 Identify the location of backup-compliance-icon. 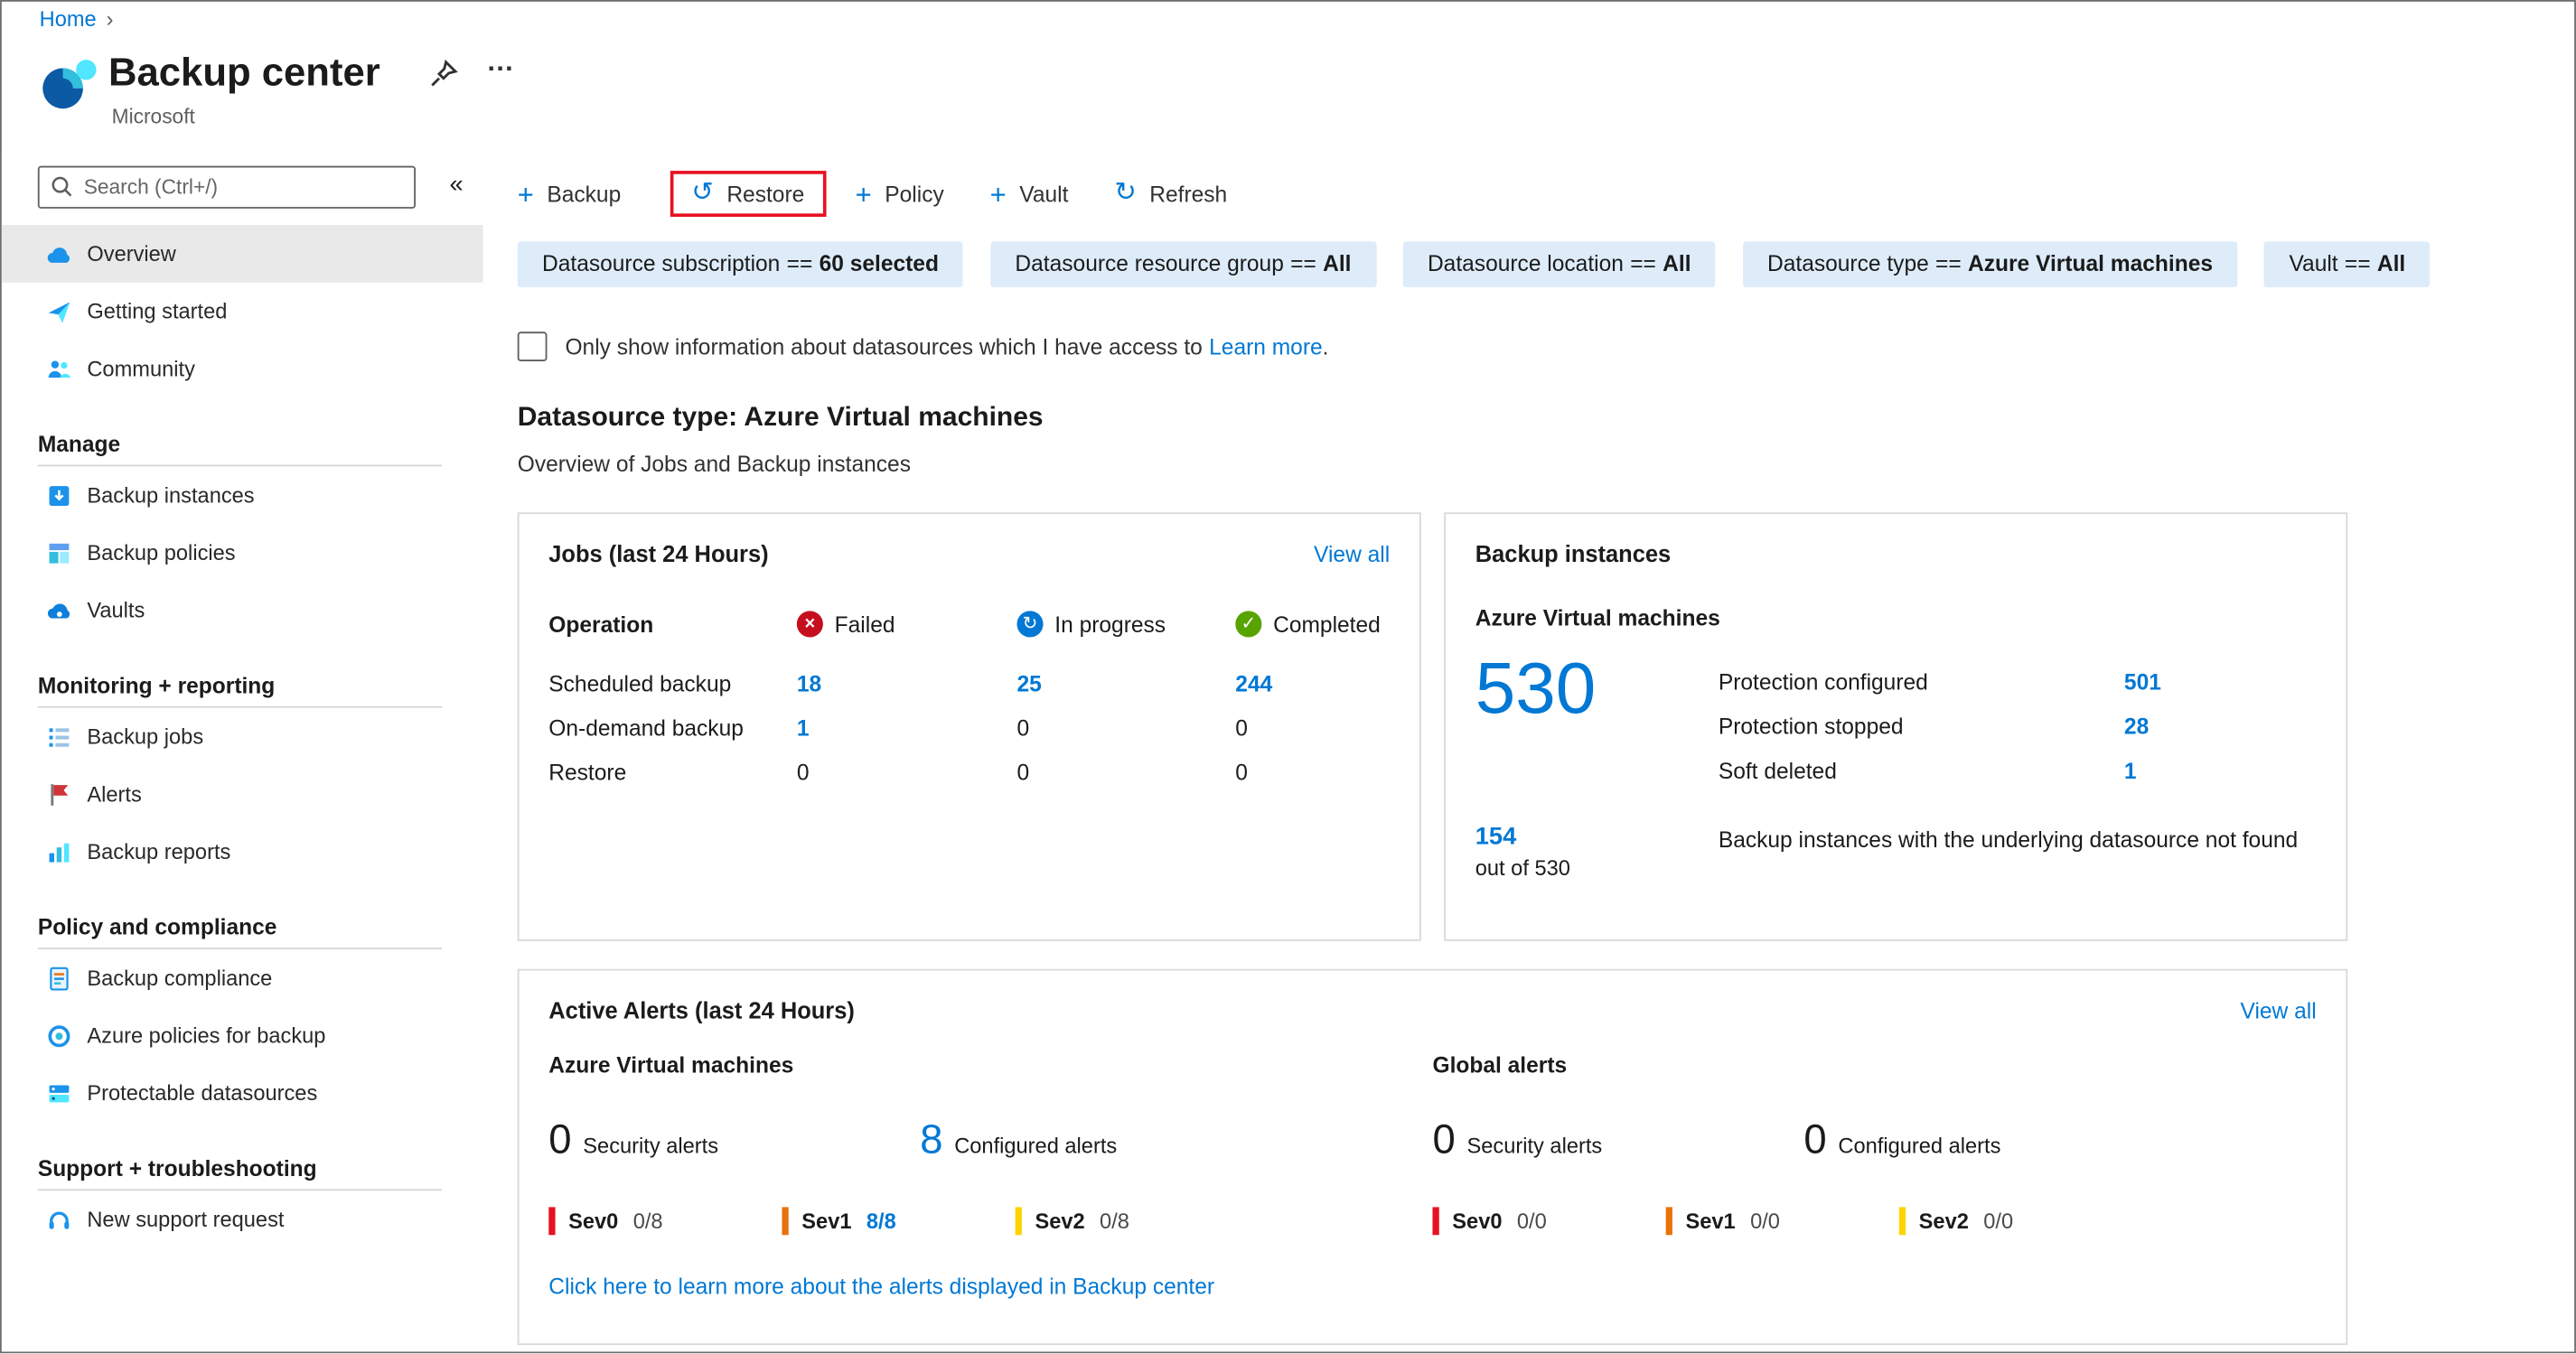
(59, 978).